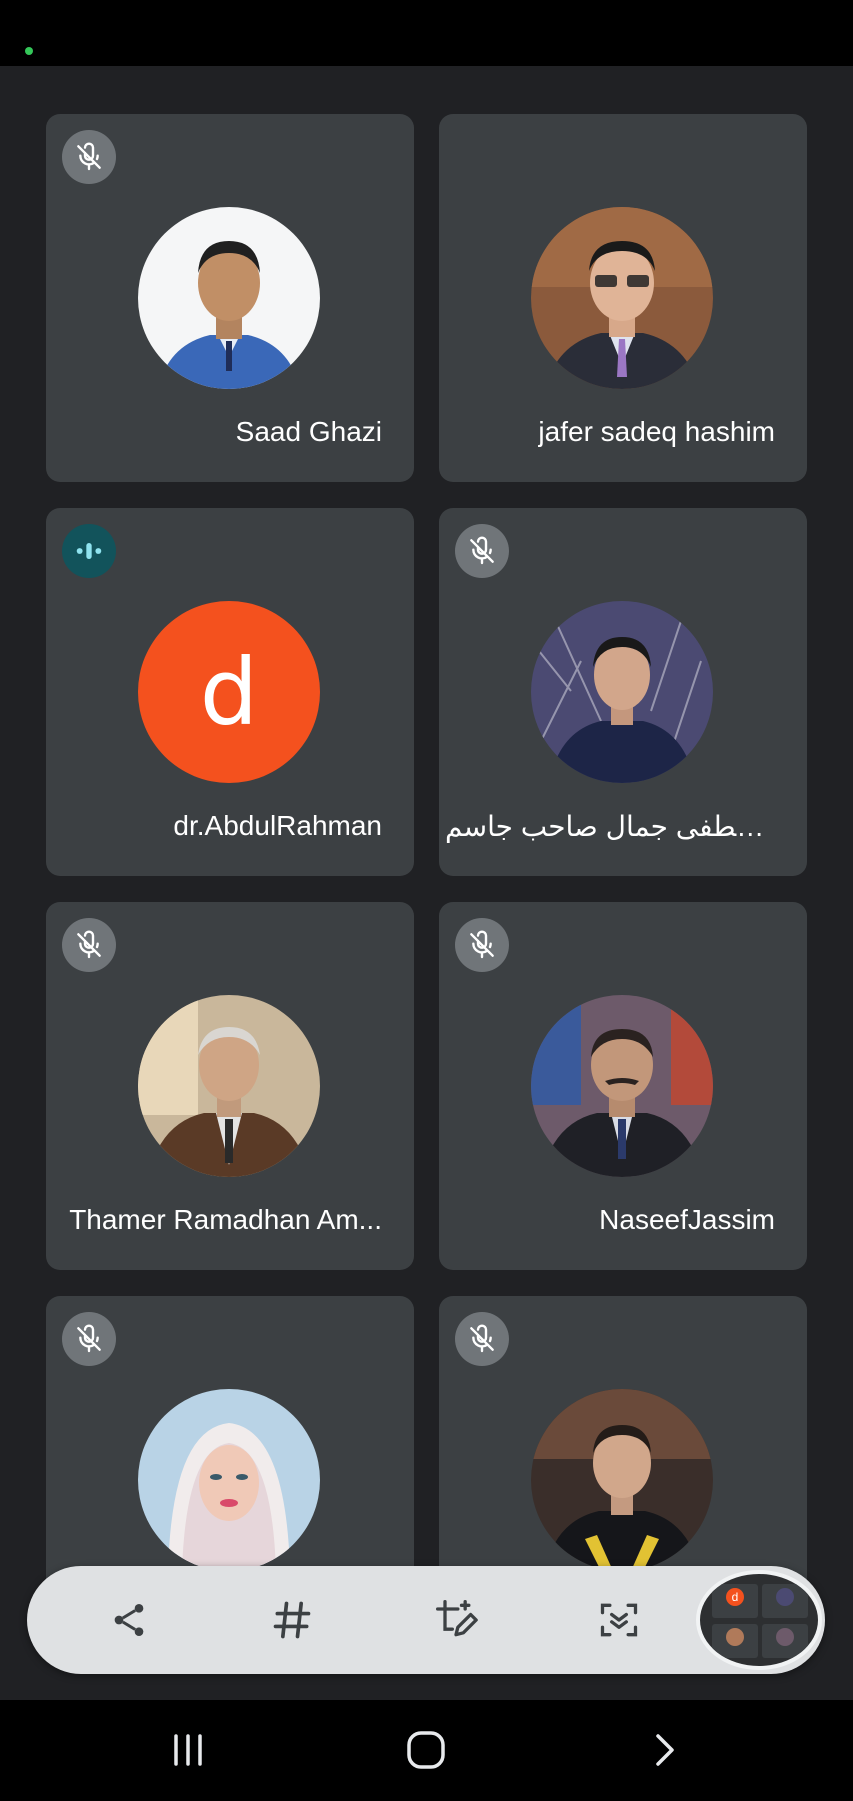 Image resolution: width=853 pixels, height=1801 pixels. What do you see at coordinates (610, 826) in the screenshot?
I see `participant-name: مصطفى جمال صاحب جاسم` at bounding box center [610, 826].